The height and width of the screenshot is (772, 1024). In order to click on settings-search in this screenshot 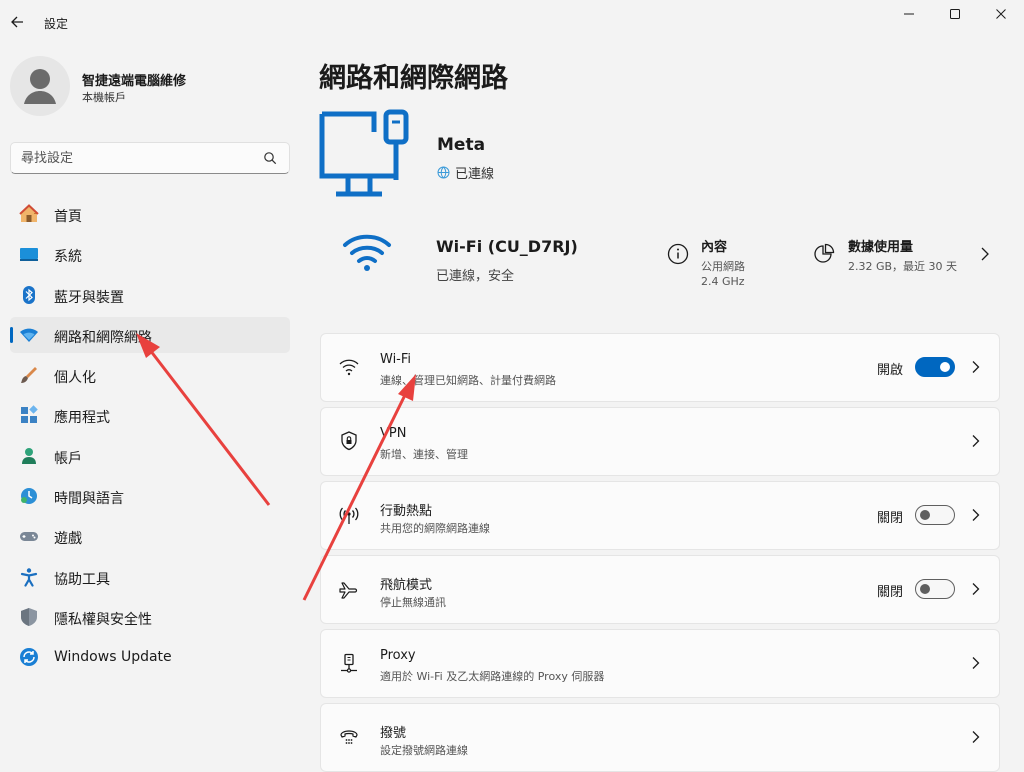, I will do `click(150, 158)`.